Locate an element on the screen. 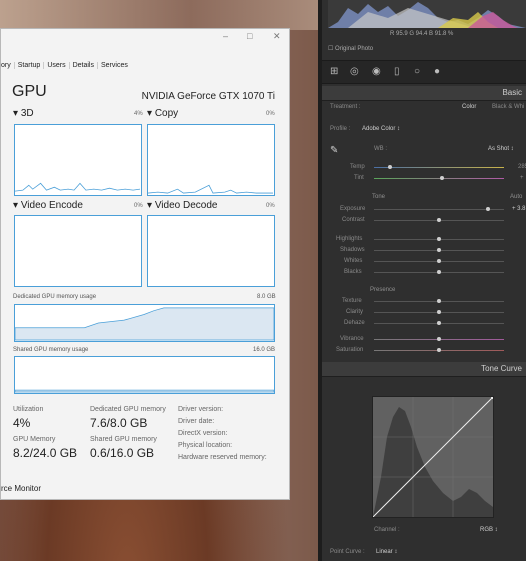 The height and width of the screenshot is (561, 526). engine-3d-name: 3D is located at coordinates (27, 113).